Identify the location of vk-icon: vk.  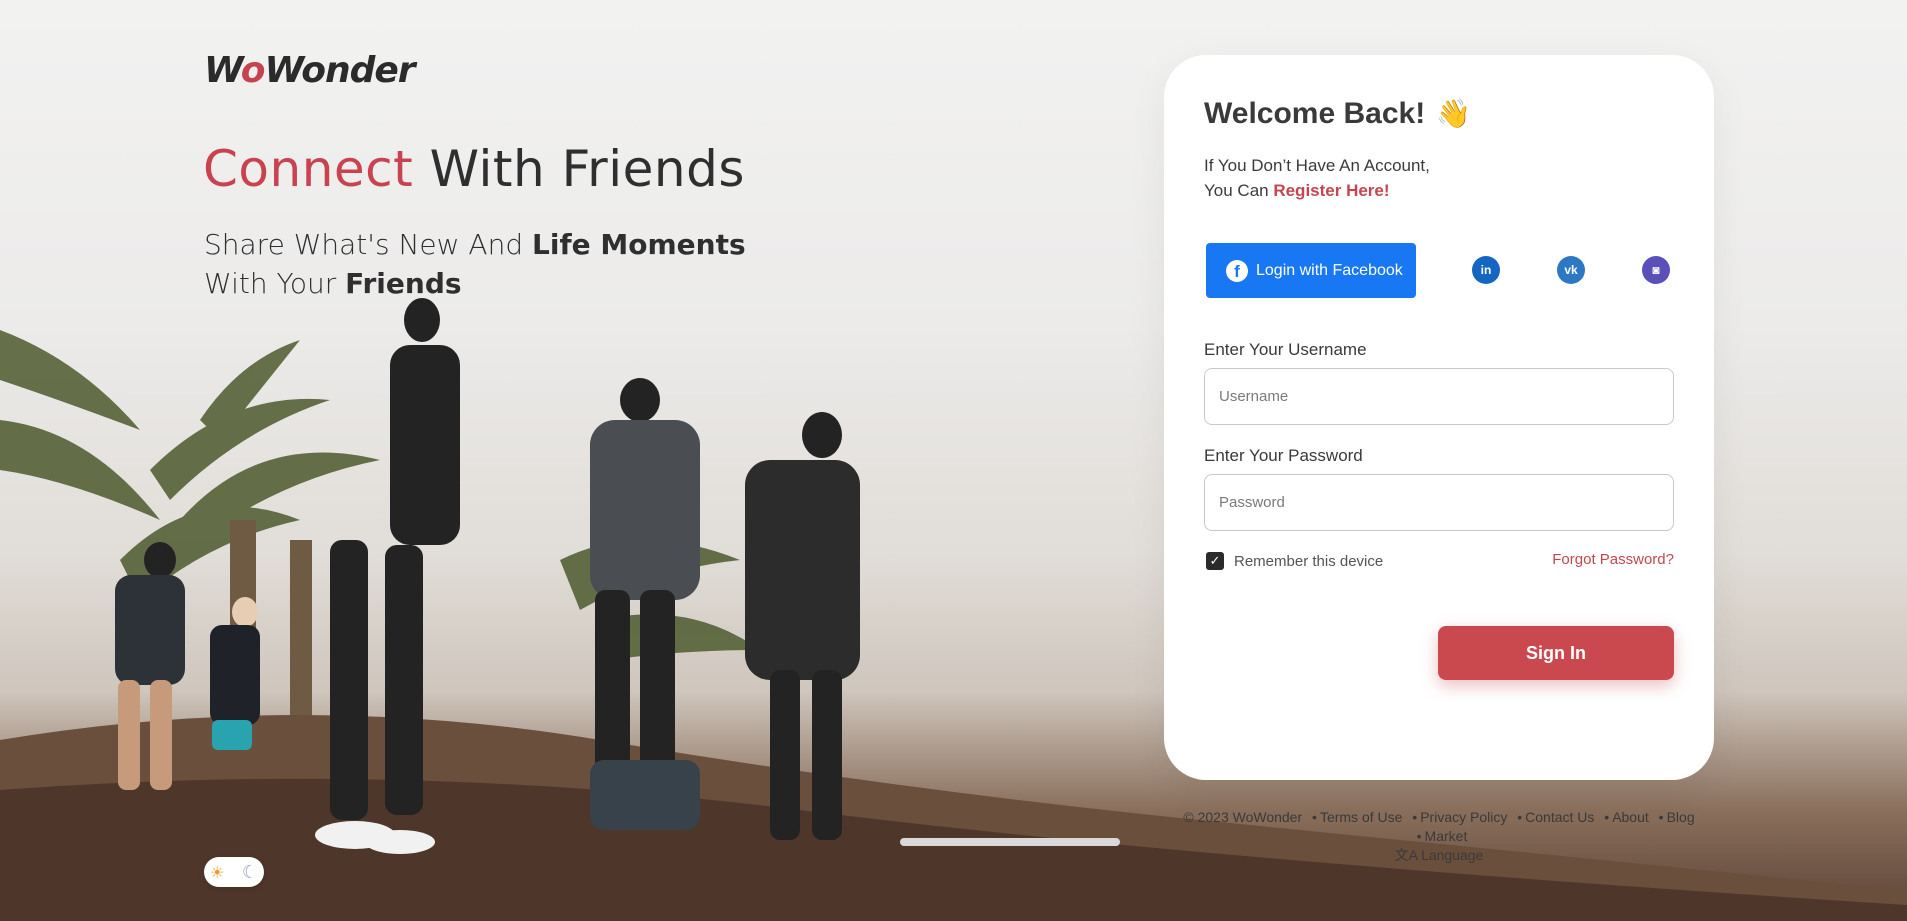
(1571, 270).